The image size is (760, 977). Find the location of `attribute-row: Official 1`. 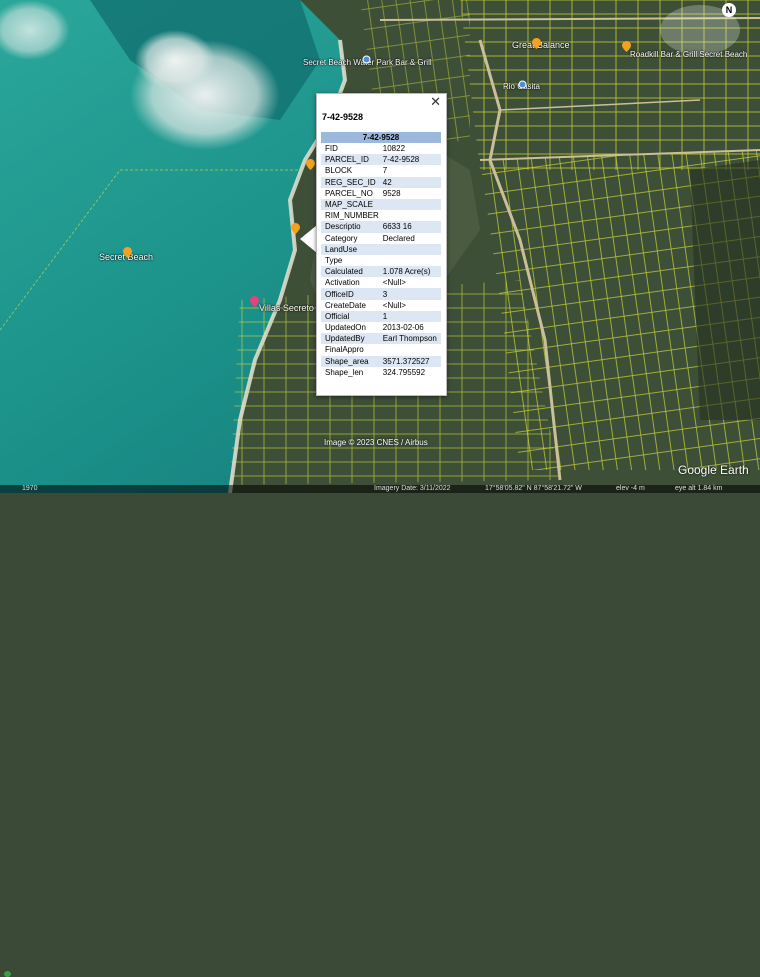

attribute-row: Official 1 is located at coordinates (381, 316).